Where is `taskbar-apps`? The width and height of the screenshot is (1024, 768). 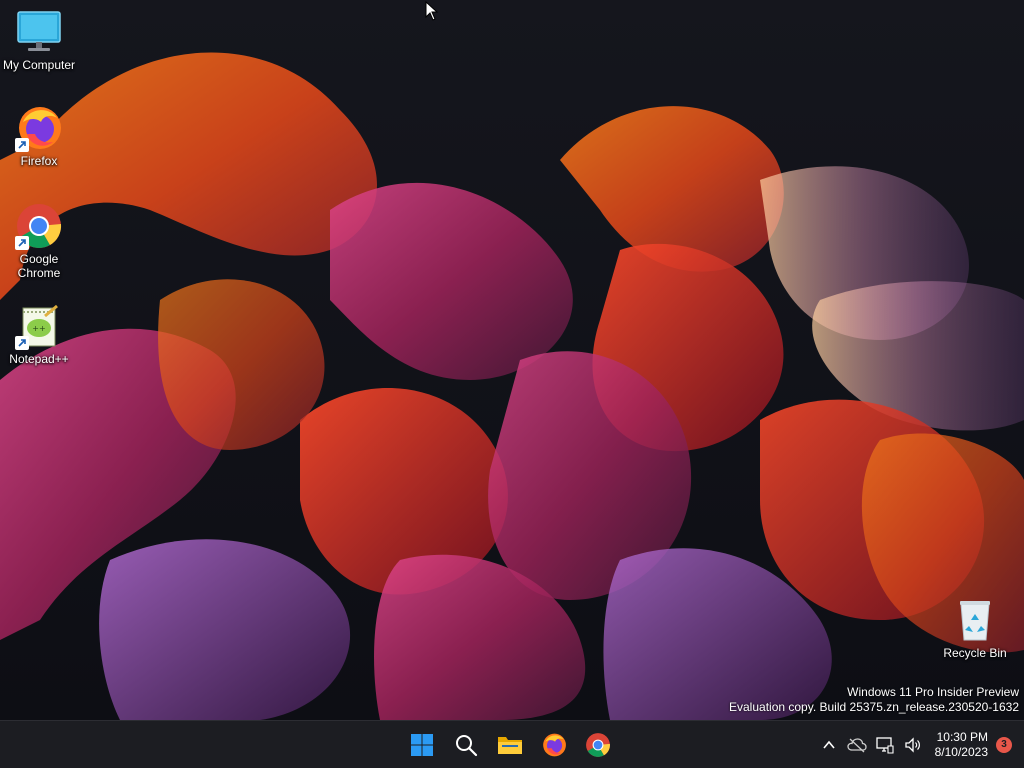
taskbar-apps is located at coordinates (510, 744).